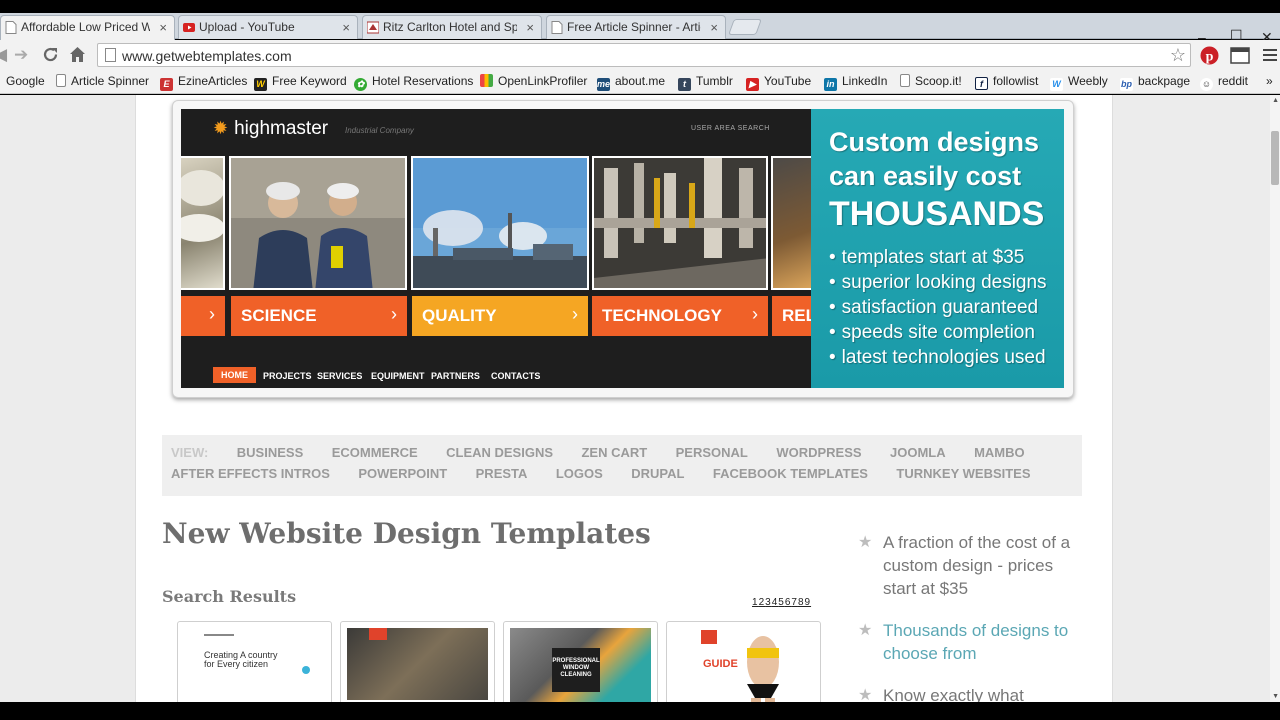  Describe the element at coordinates (684, 84) in the screenshot. I see `tumblr-icon: t` at that location.